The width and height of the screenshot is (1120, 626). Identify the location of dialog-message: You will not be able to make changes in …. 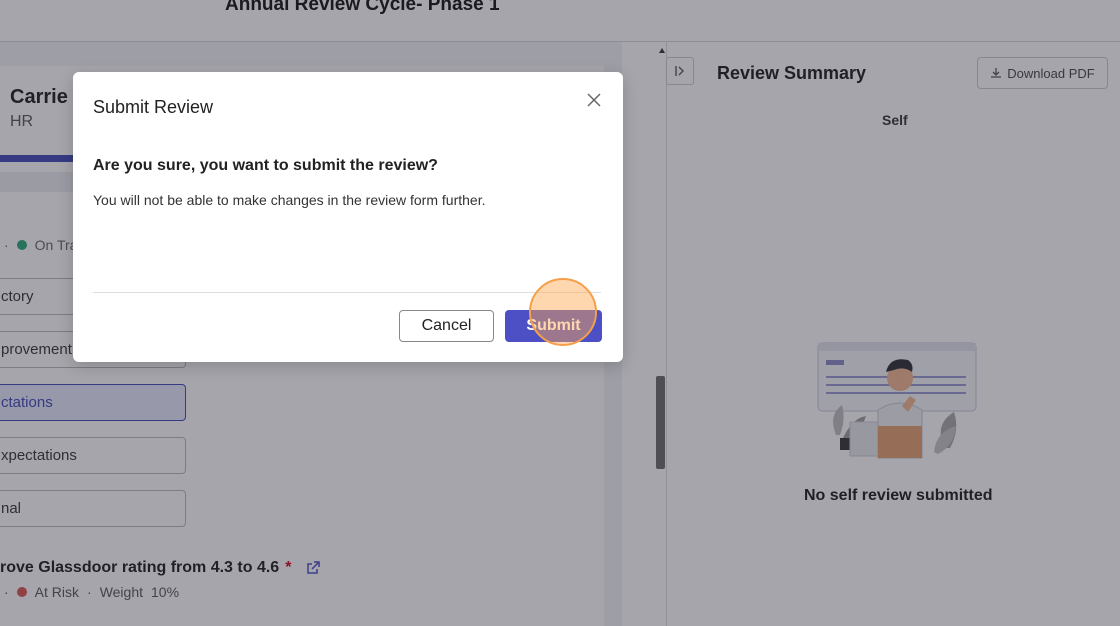
(289, 200).